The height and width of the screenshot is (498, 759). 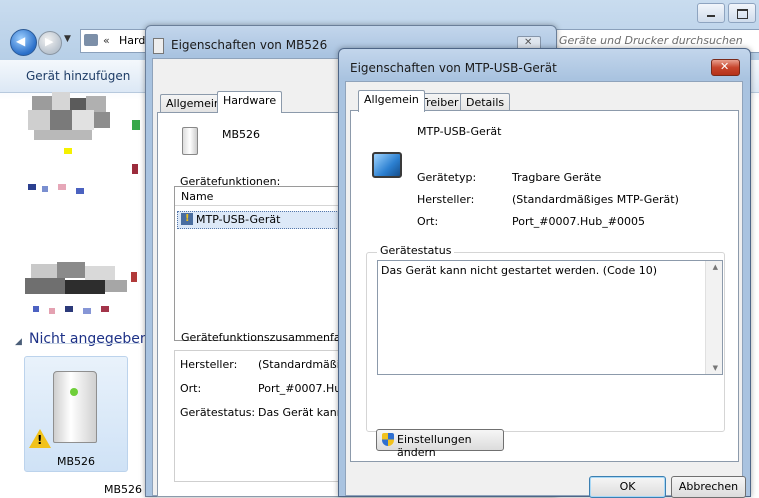 I want to click on address-bar: « Hard, so click(x=116, y=41).